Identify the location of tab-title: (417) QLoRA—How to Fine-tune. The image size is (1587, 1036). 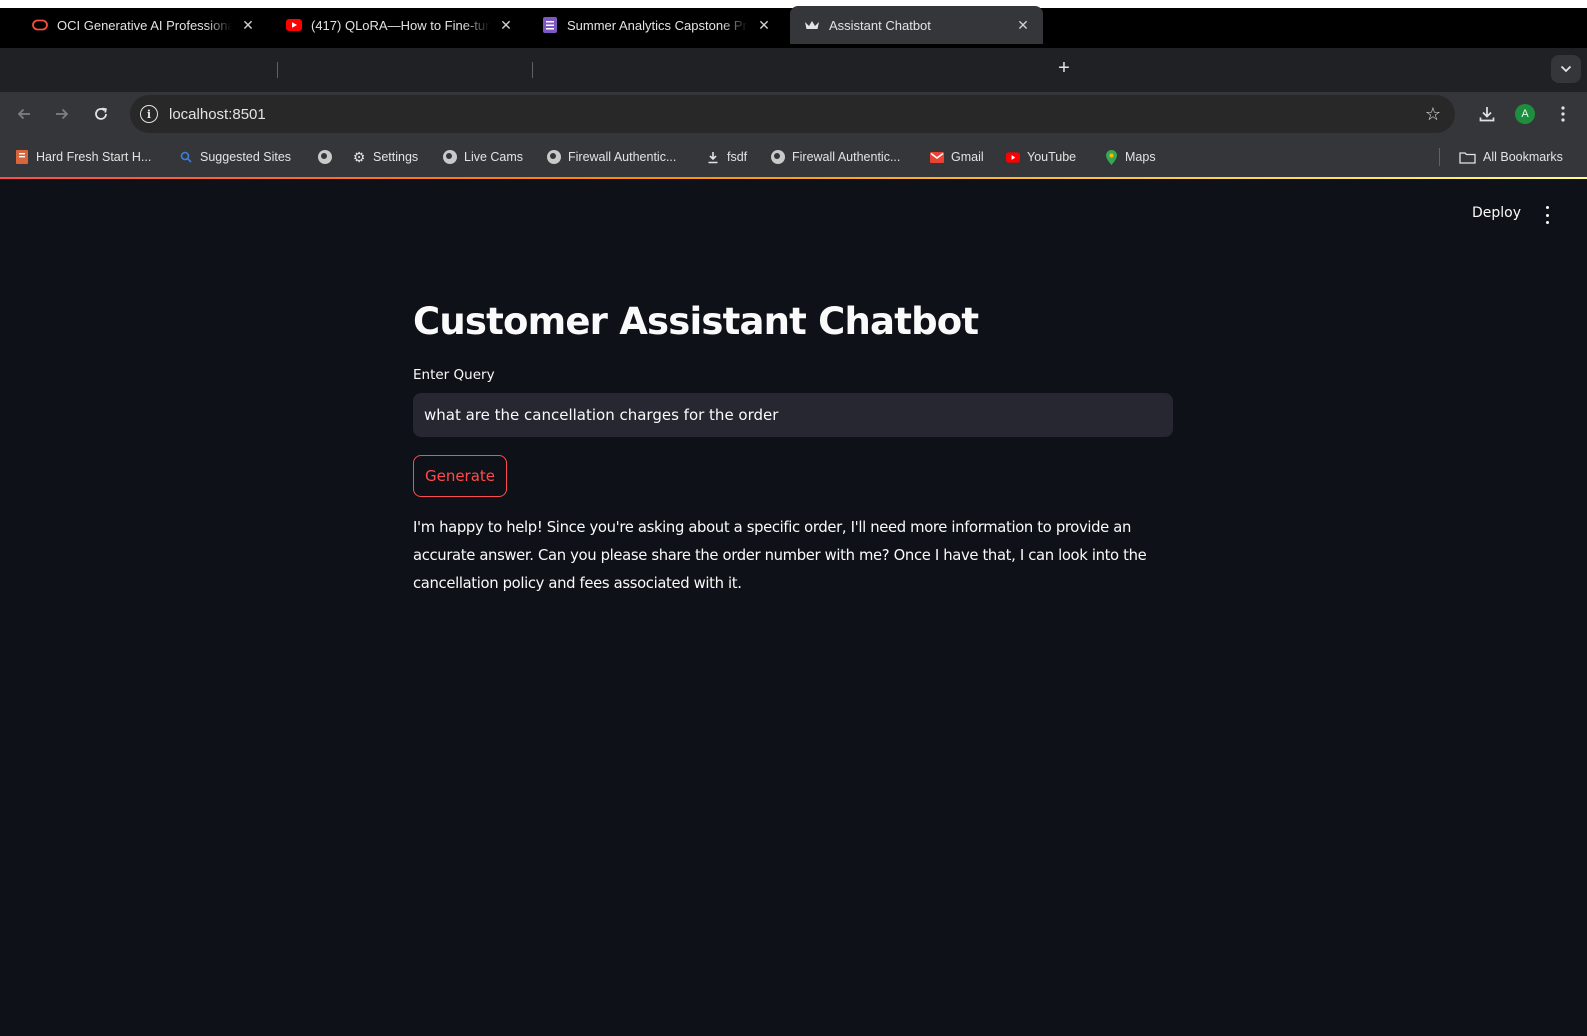
(400, 25).